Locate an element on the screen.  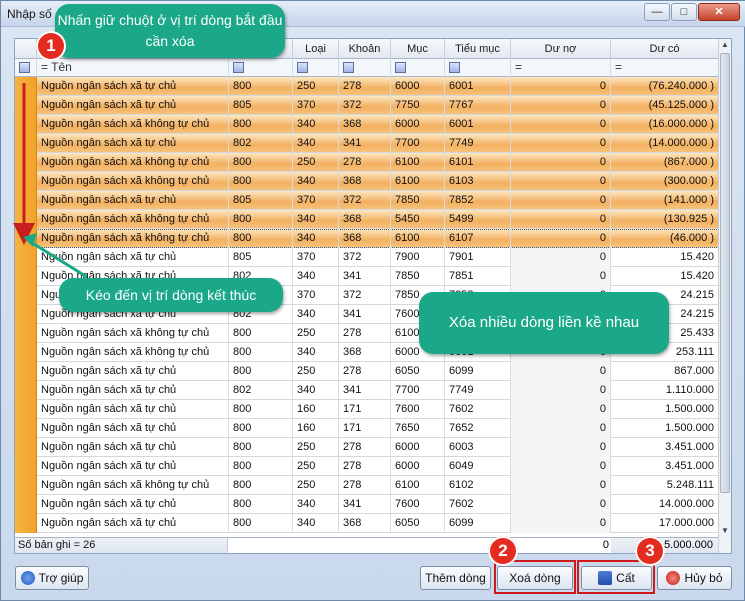
step-badge-3: 3 is located at coordinates (650, 551).